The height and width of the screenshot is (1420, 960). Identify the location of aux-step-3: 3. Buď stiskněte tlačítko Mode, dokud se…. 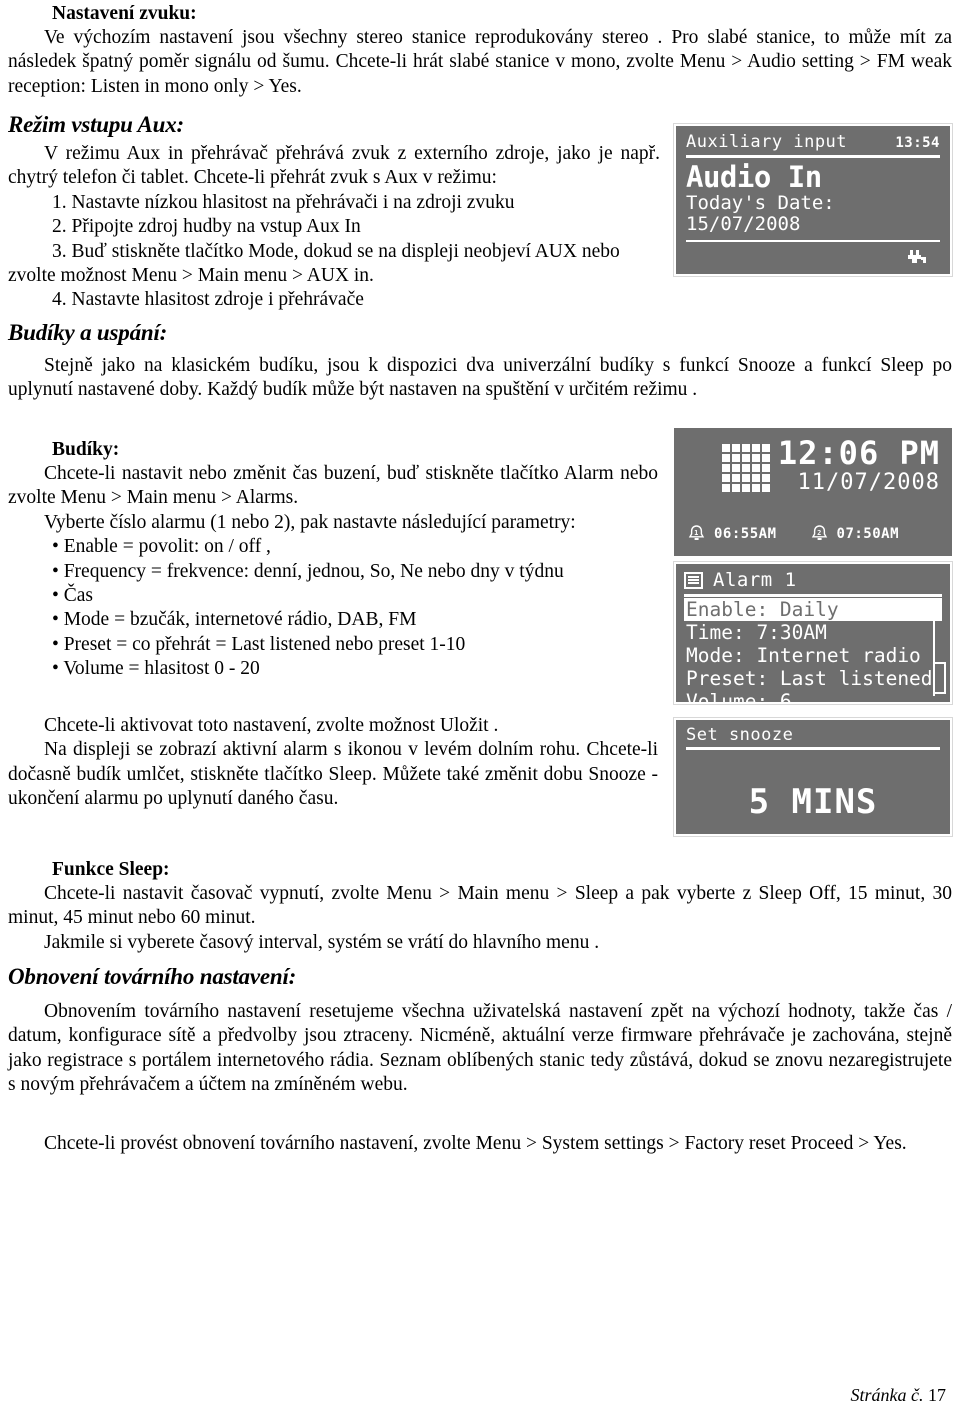
(336, 251).